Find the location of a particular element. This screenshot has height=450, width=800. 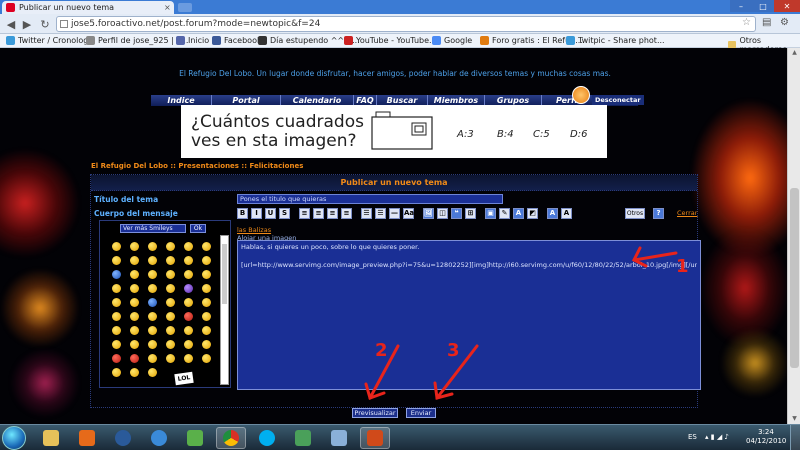

reload-icon: ↻ is located at coordinates (45, 24).